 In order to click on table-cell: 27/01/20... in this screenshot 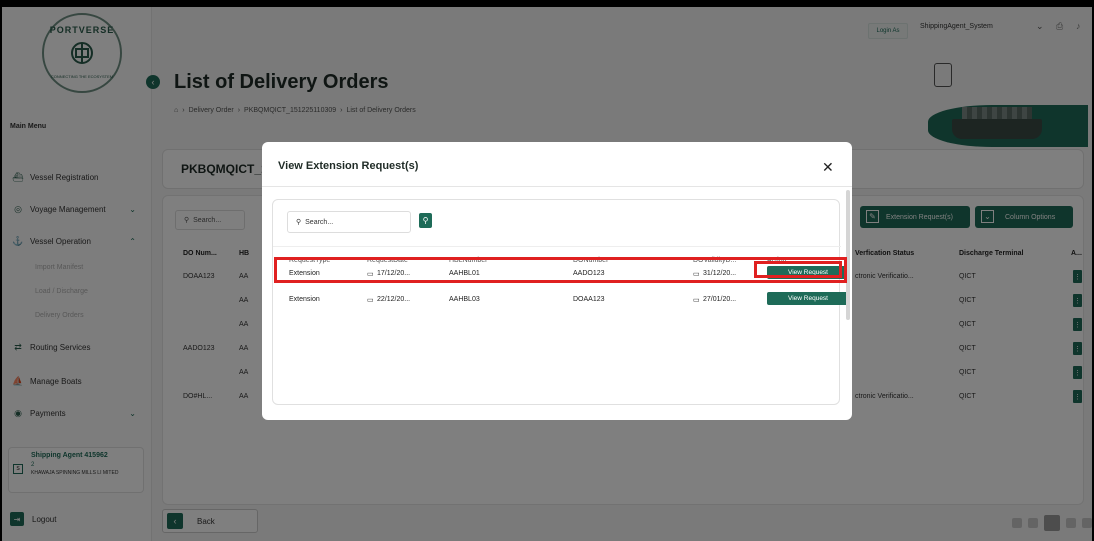, I will do `click(720, 299)`.